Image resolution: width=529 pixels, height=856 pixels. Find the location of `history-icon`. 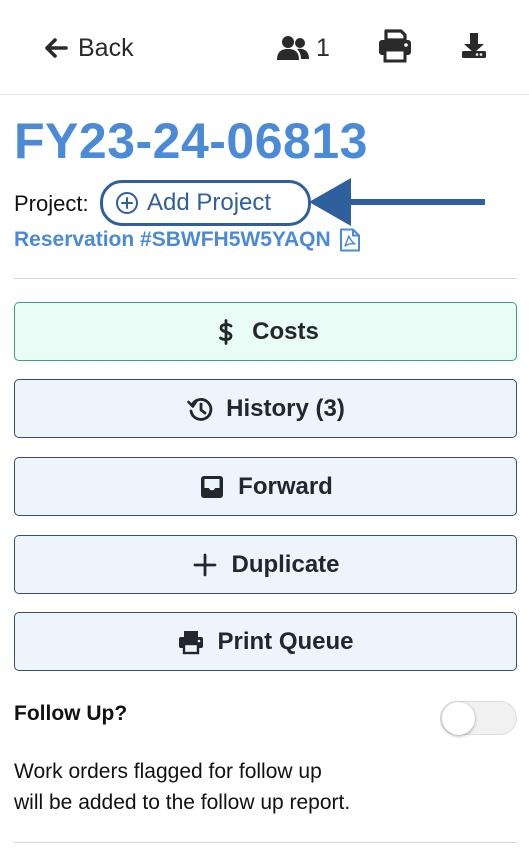

history-icon is located at coordinates (200, 409).